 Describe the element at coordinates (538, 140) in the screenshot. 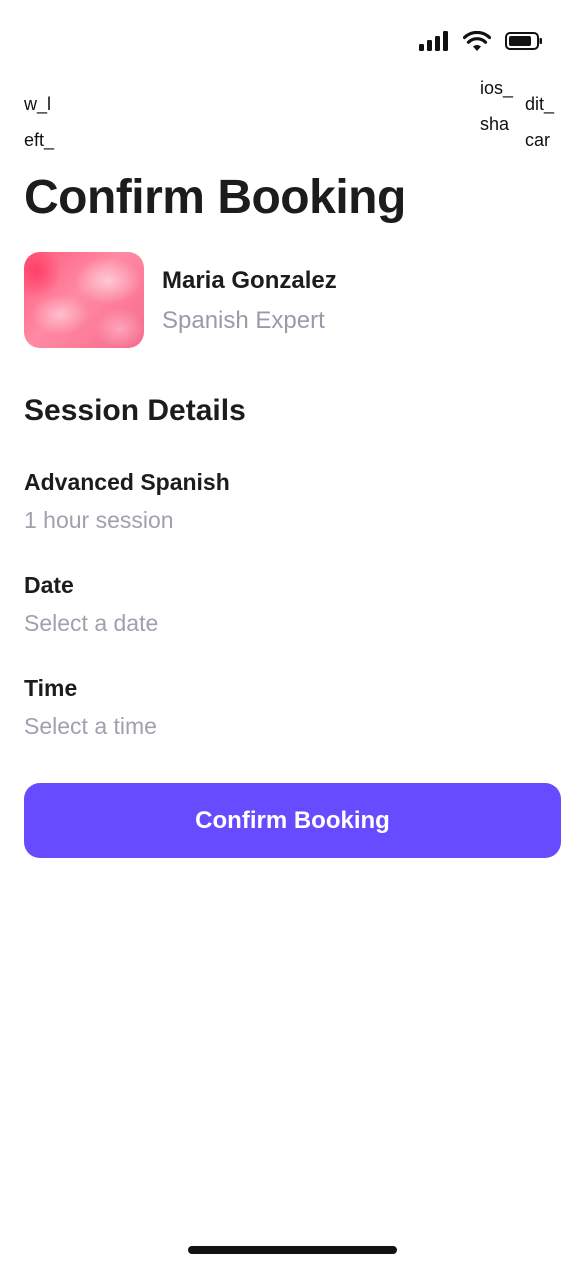

I see `broken-text-line: car` at that location.